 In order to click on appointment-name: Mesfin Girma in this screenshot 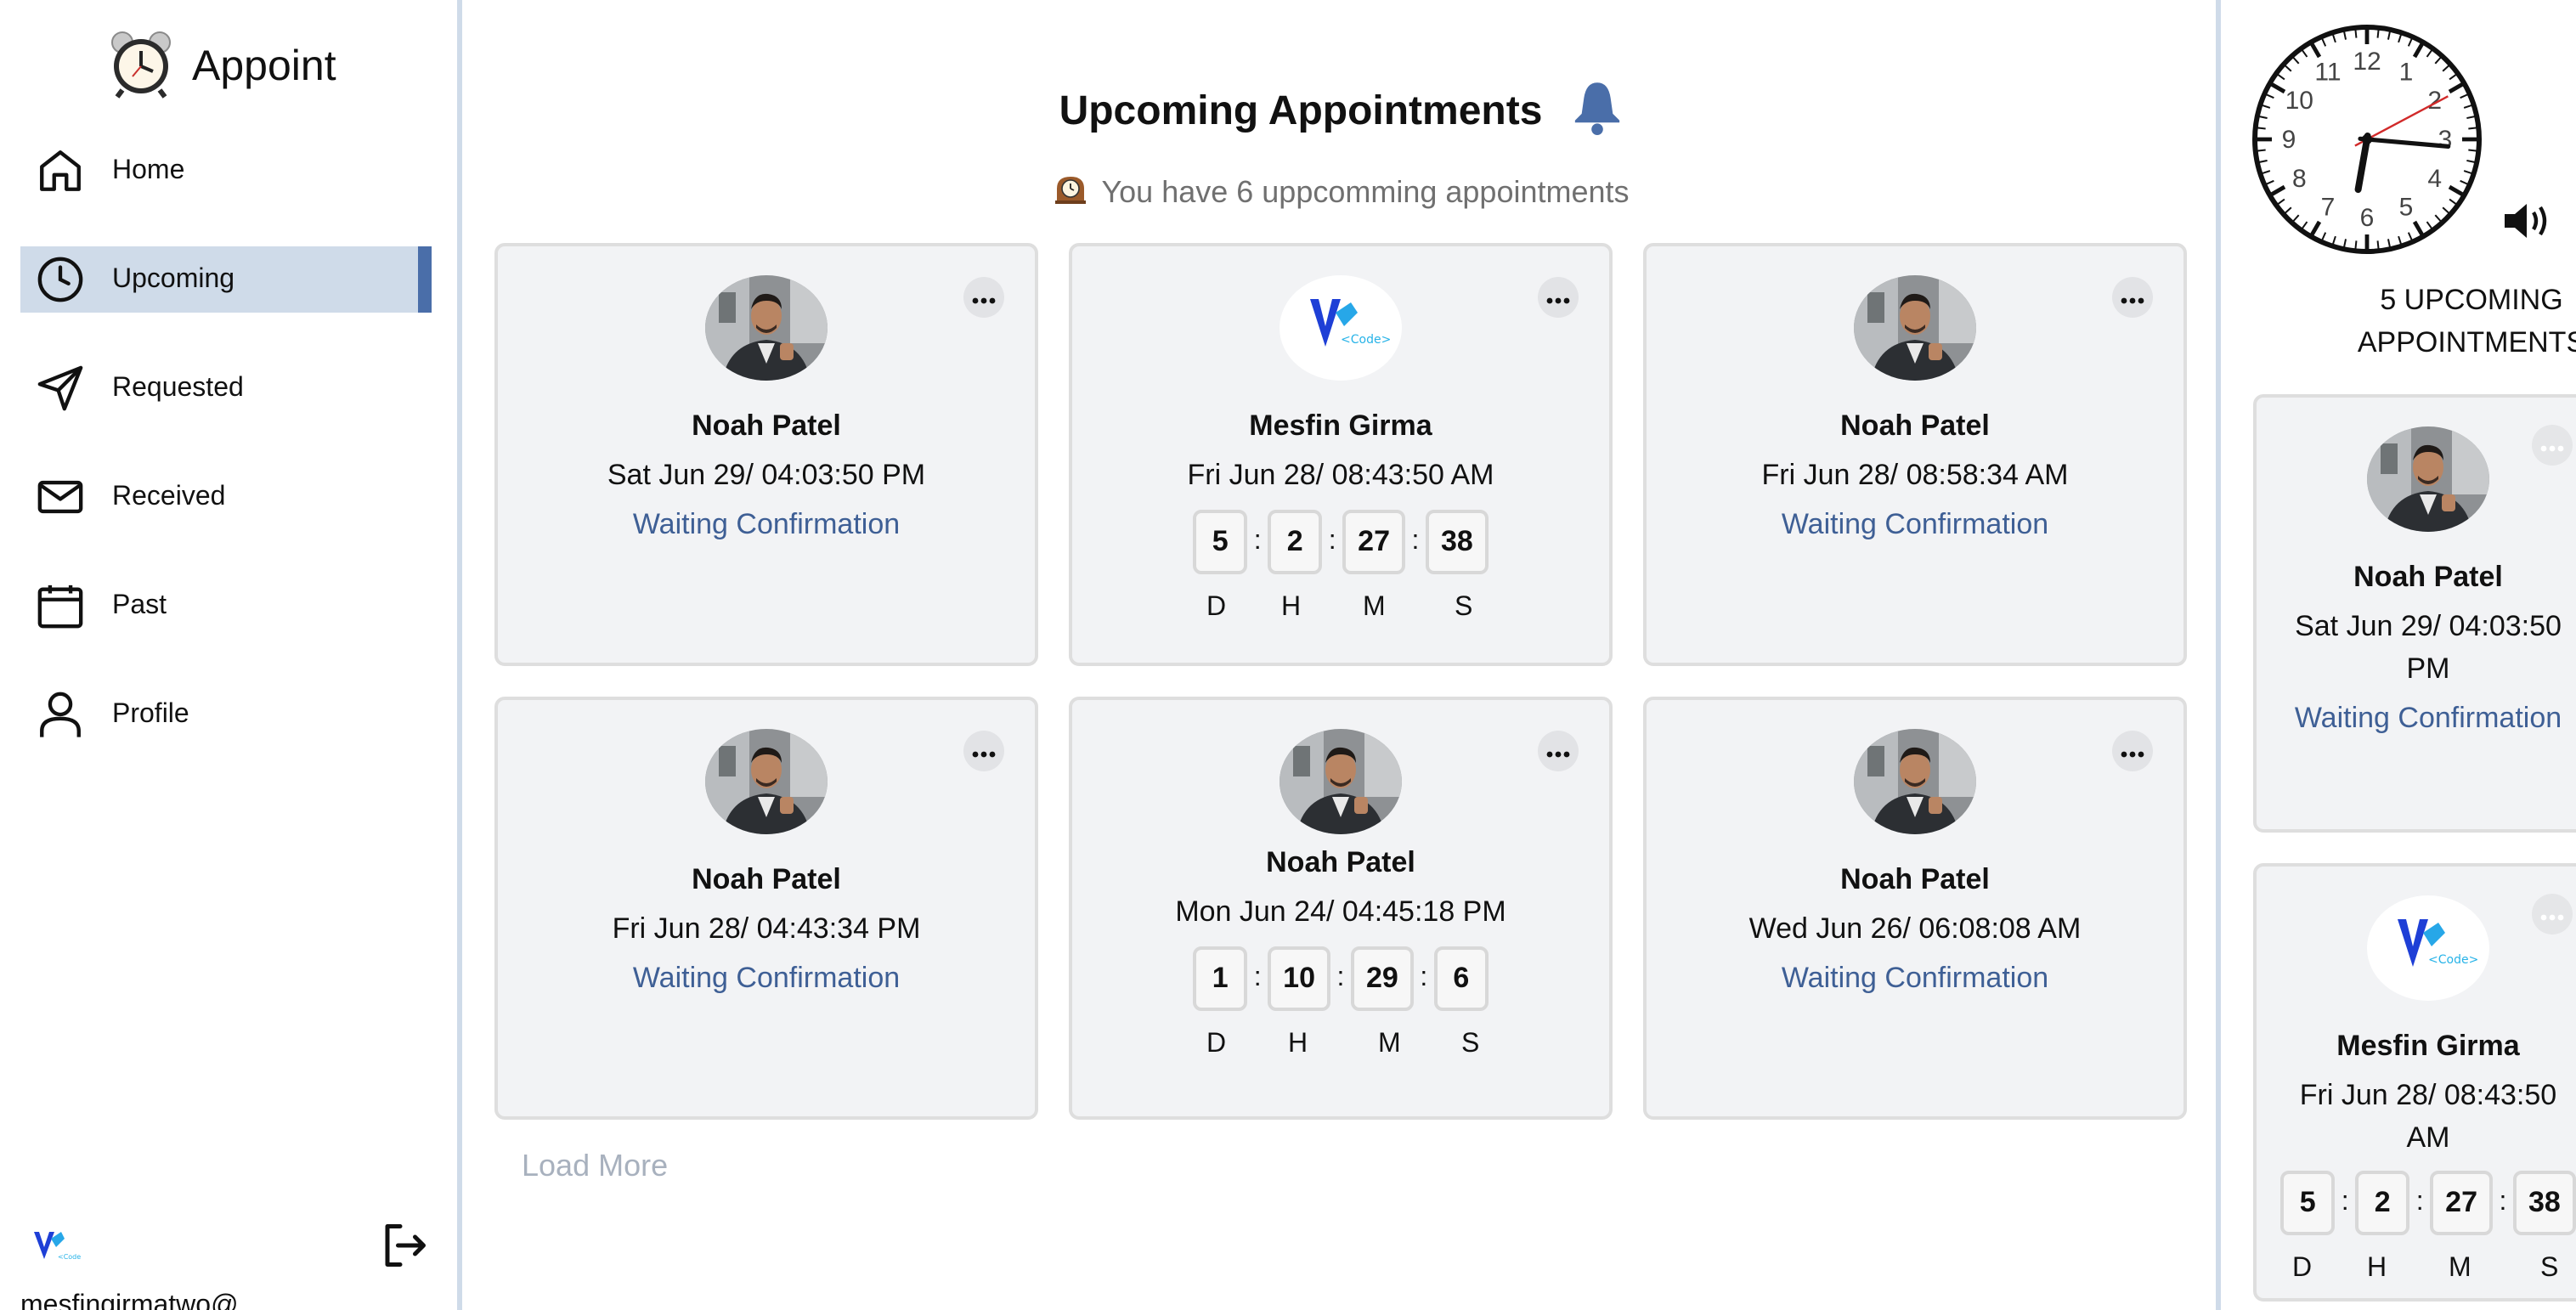, I will do `click(2428, 1046)`.